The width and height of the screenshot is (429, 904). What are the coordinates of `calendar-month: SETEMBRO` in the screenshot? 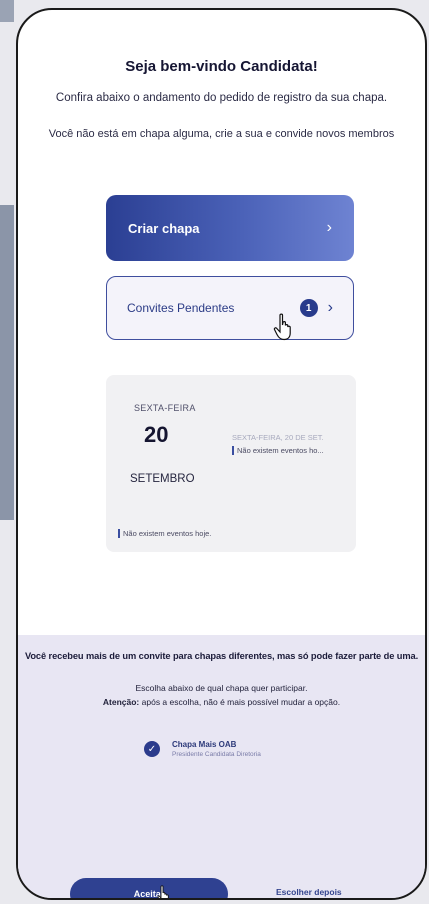 It's located at (162, 479).